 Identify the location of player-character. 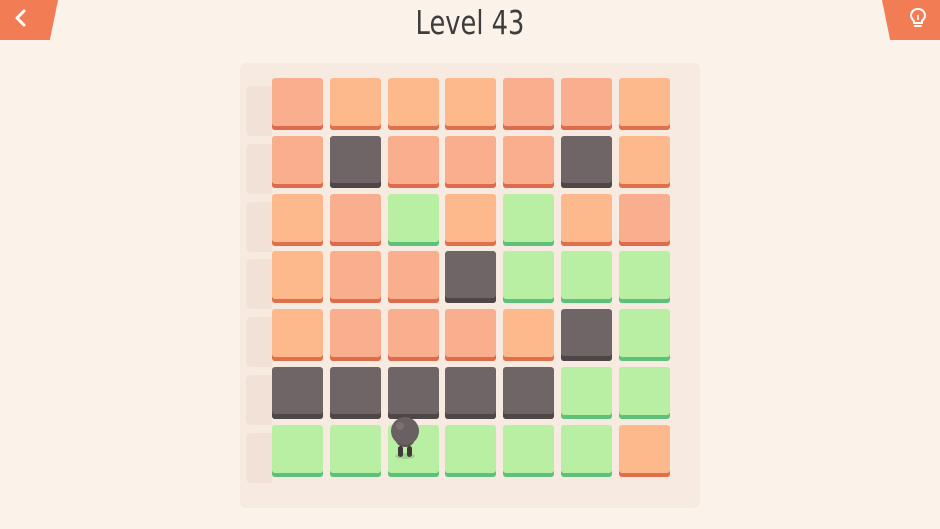
(405, 438).